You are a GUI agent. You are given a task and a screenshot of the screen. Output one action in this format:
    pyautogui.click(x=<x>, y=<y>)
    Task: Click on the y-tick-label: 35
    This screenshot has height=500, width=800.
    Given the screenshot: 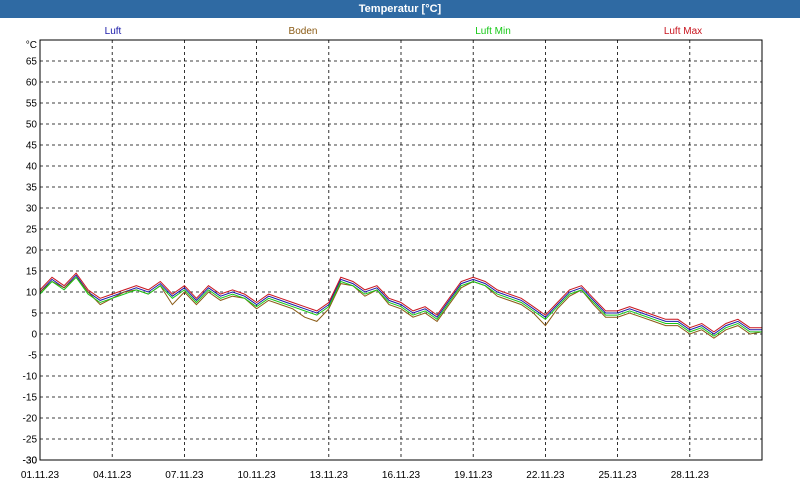 What is the action you would take?
    pyautogui.click(x=32, y=188)
    